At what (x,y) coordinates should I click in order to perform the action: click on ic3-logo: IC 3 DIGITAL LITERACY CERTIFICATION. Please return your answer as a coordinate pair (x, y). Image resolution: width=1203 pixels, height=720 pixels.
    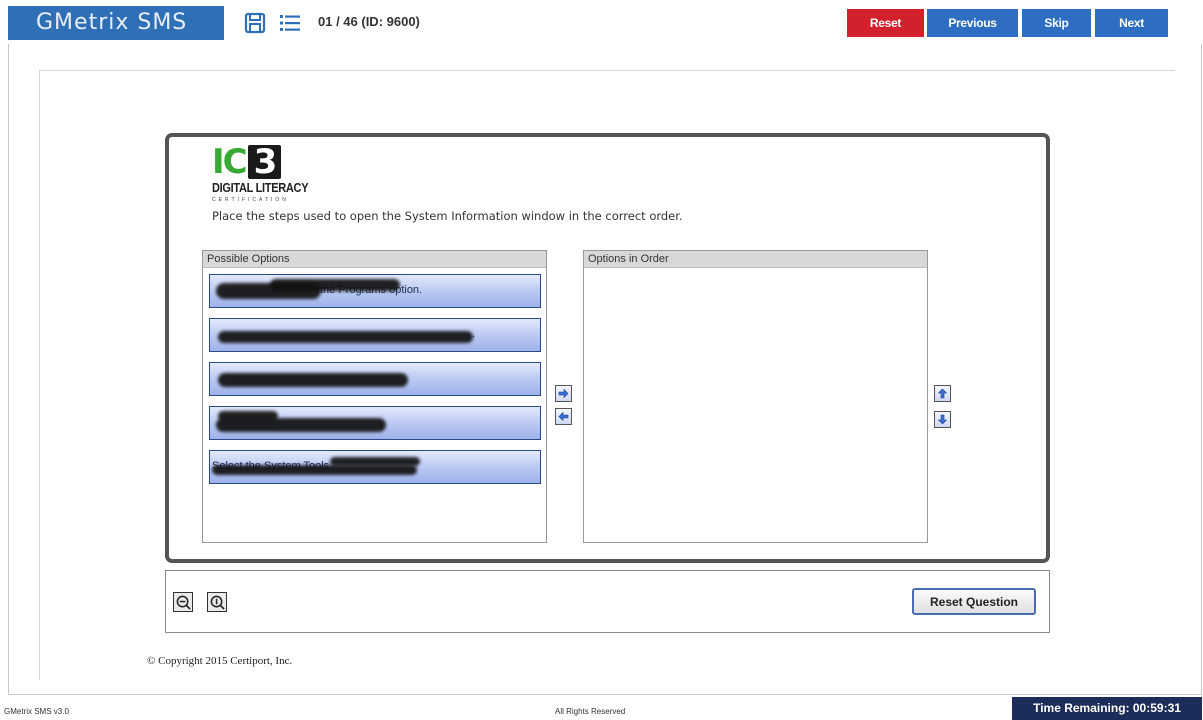
    Looking at the image, I should click on (277, 174).